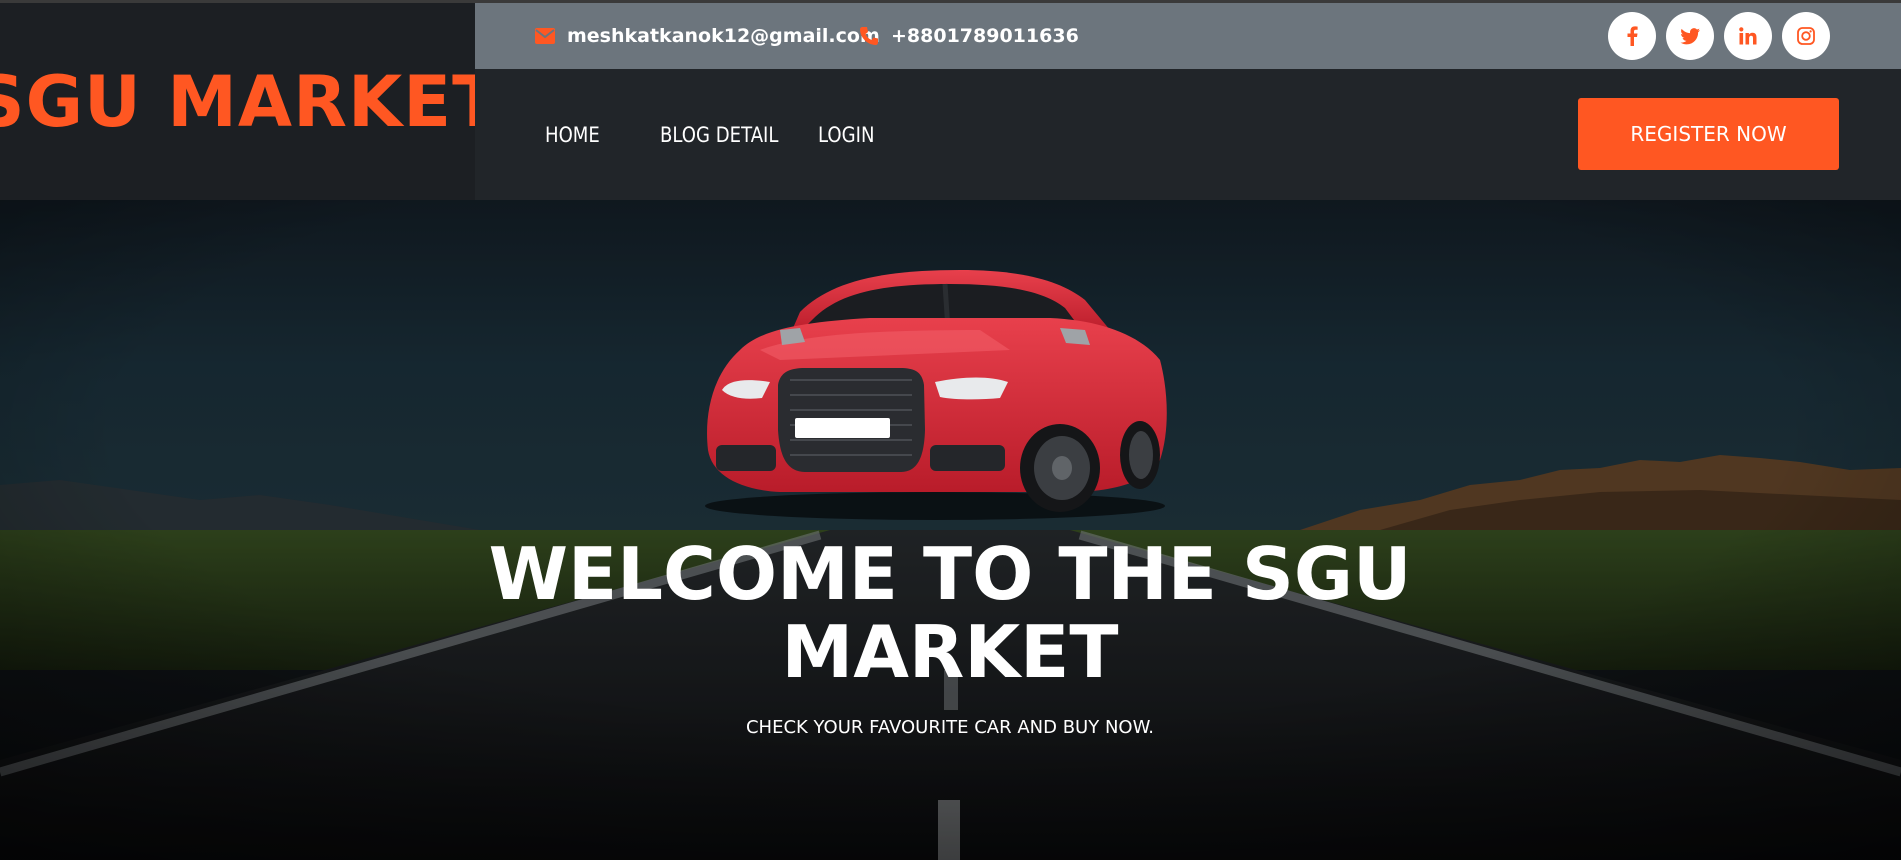 The image size is (1901, 860). Describe the element at coordinates (846, 135) in the screenshot. I see `nav-item-login: LOGIN` at that location.